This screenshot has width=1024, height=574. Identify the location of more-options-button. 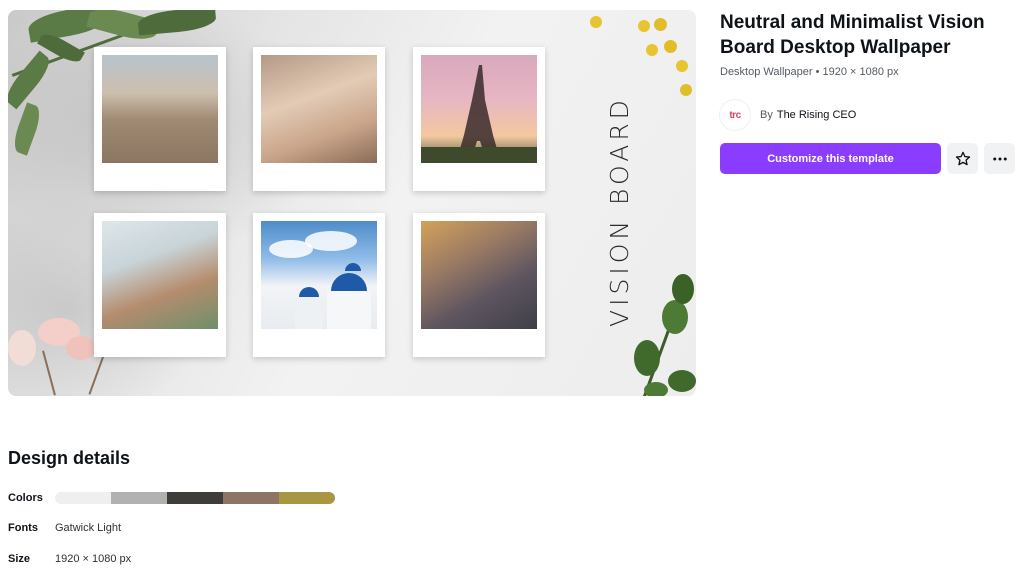
(999, 158).